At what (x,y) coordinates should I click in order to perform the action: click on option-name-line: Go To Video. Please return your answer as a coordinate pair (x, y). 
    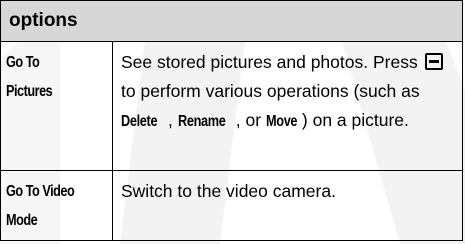
    Looking at the image, I should click on (40, 191).